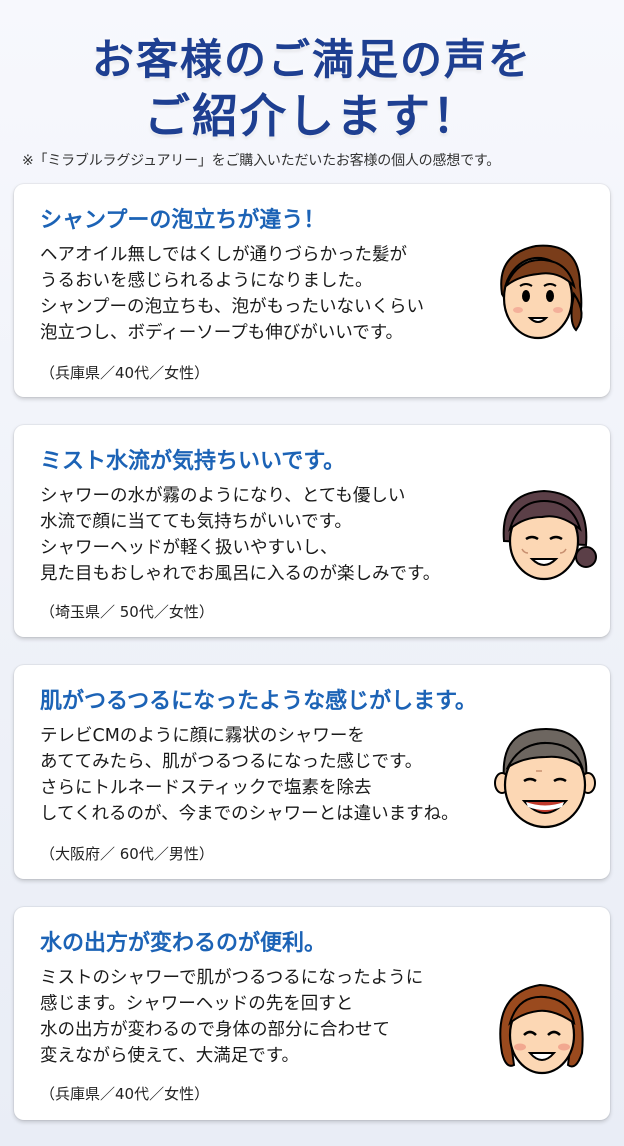 The height and width of the screenshot is (1146, 624). Describe the element at coordinates (169, 1056) in the screenshot. I see `testimonial-line: 変えながら使えて、大満足です。` at that location.